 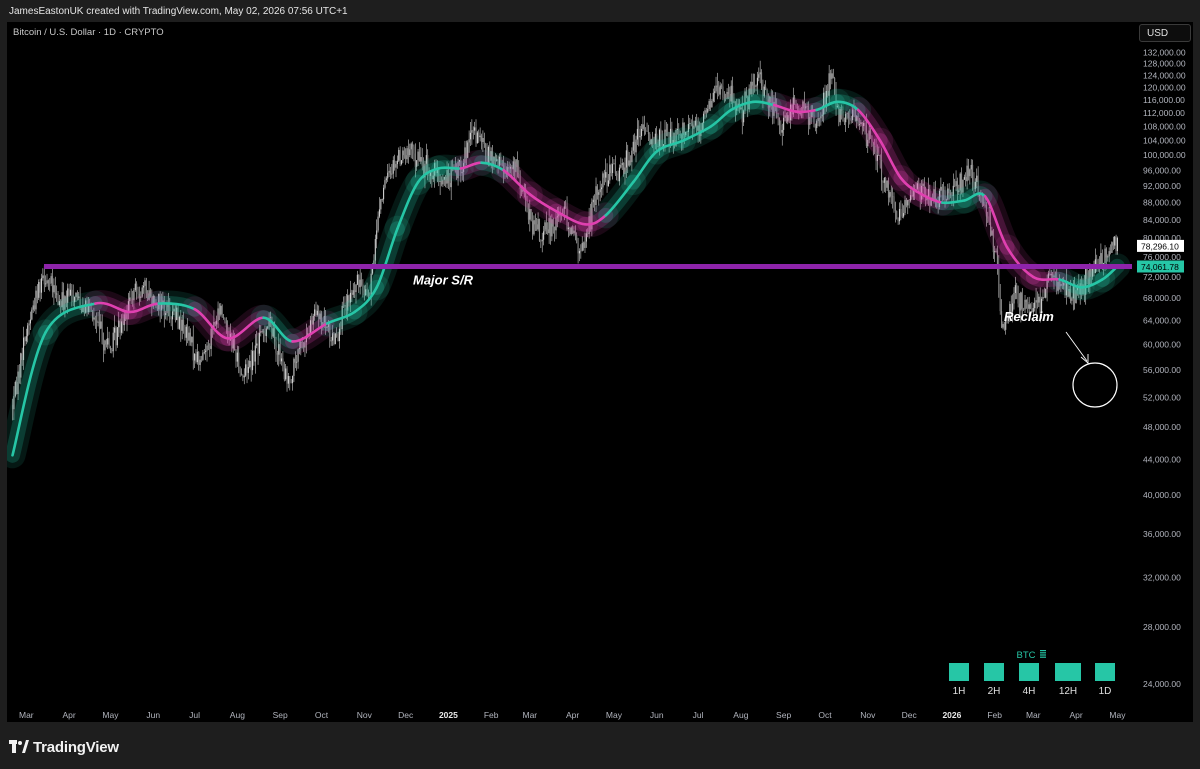 What do you see at coordinates (1165, 33) in the screenshot?
I see `currency-button: USD` at bounding box center [1165, 33].